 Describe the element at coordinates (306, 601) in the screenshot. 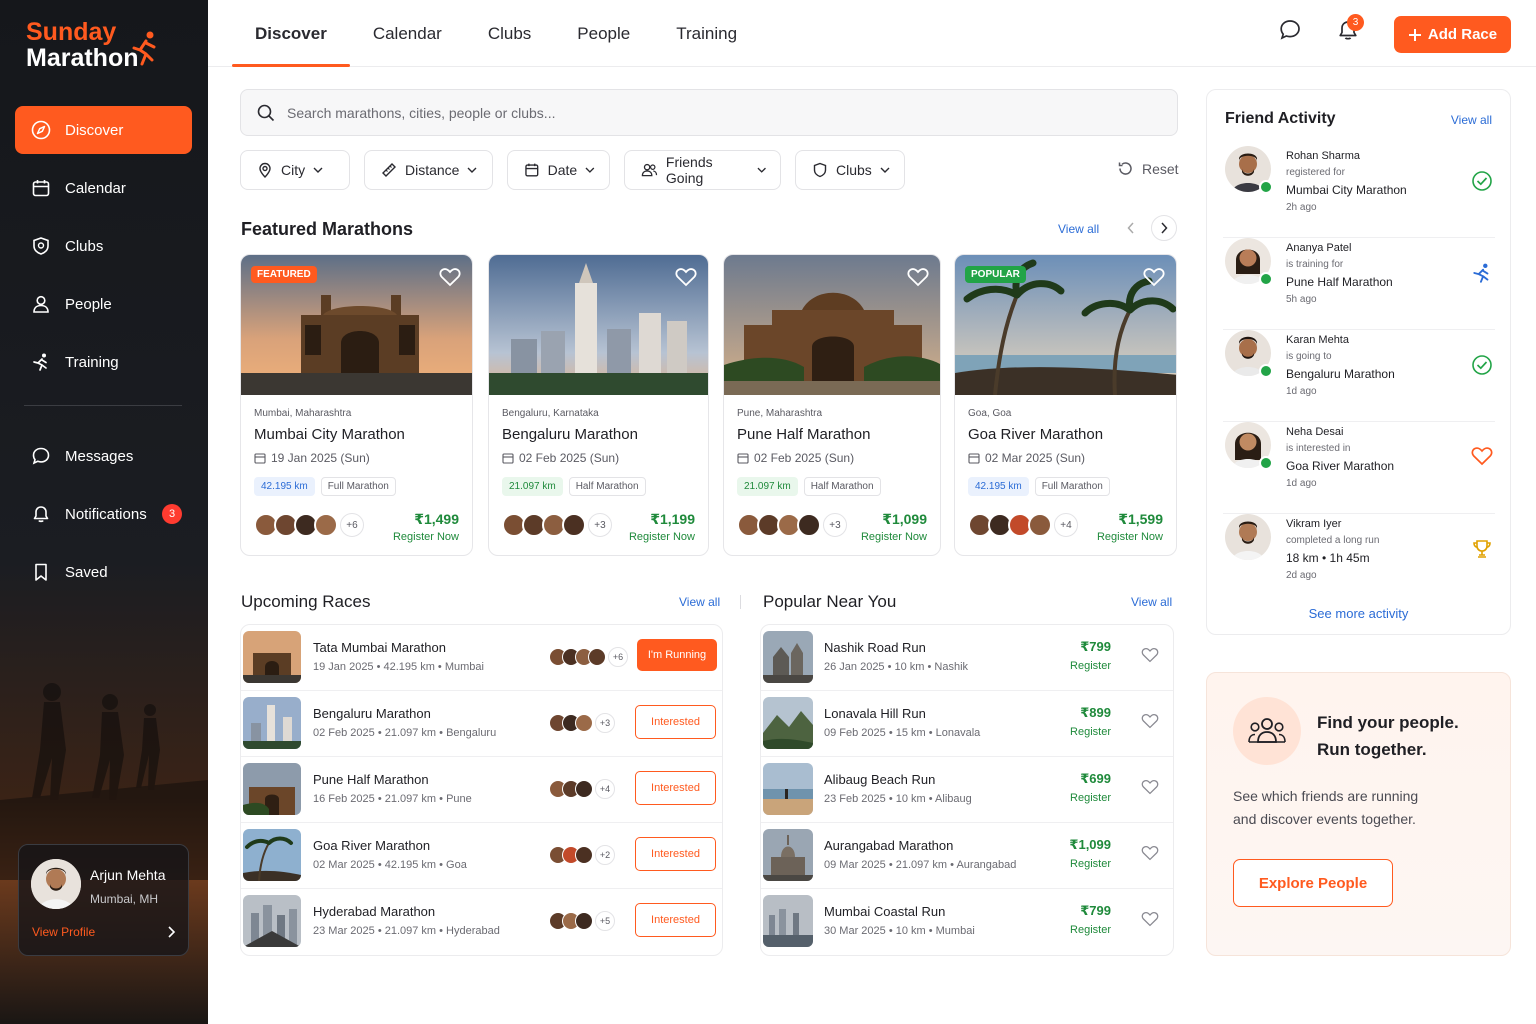

I see `upcoming-title: Upcoming Races` at that location.